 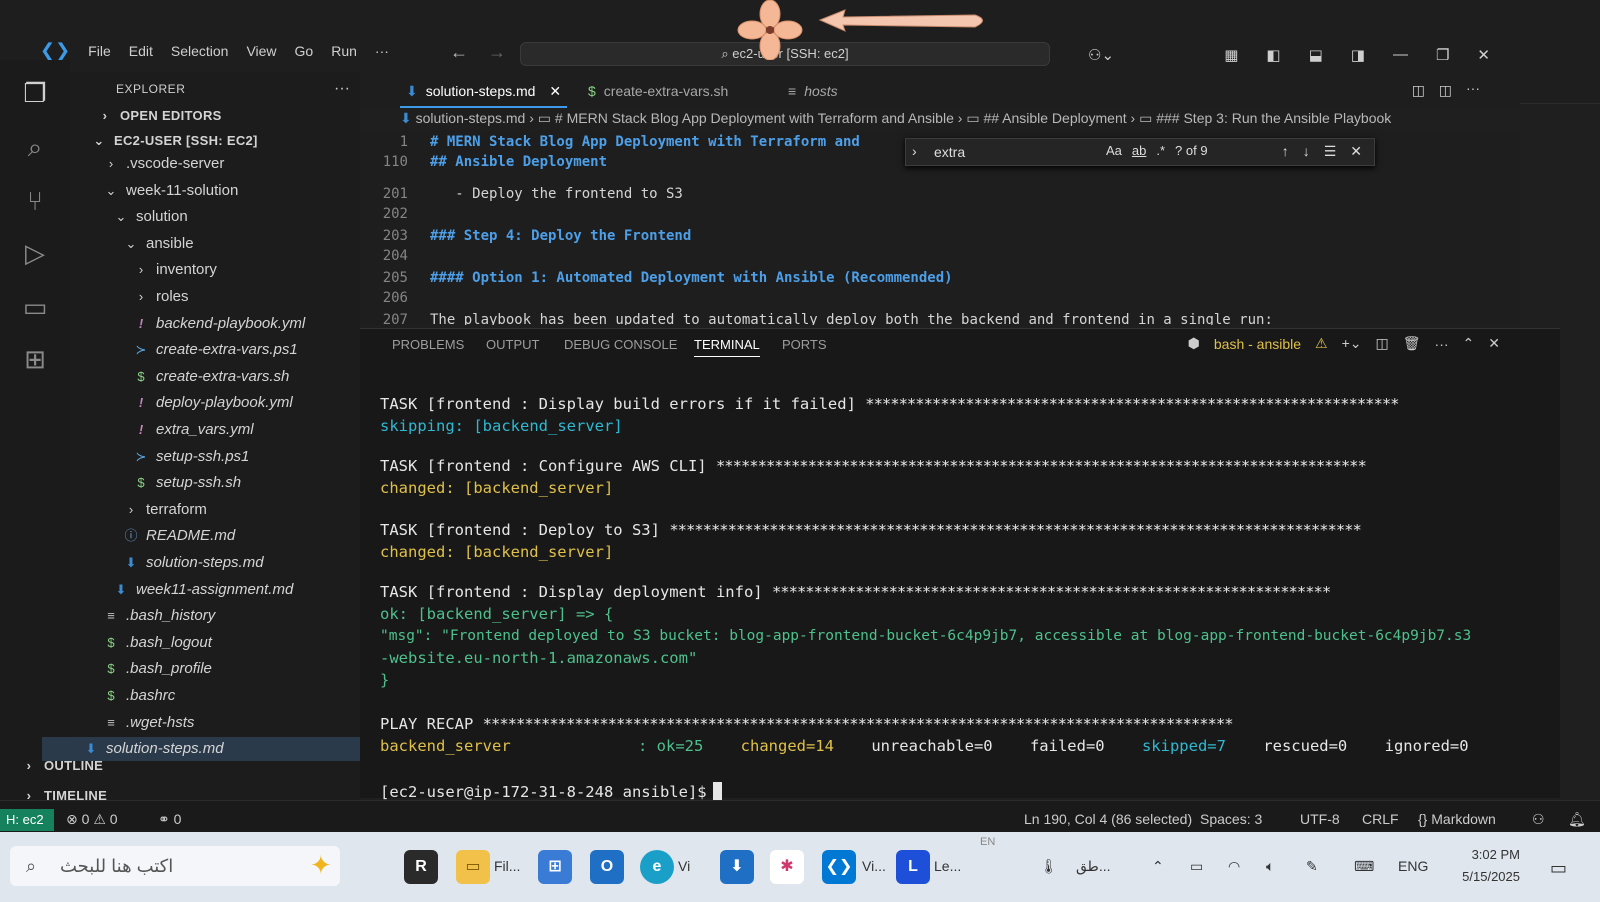 What do you see at coordinates (61, 766) in the screenshot?
I see `outline-section: › OUTLINE` at bounding box center [61, 766].